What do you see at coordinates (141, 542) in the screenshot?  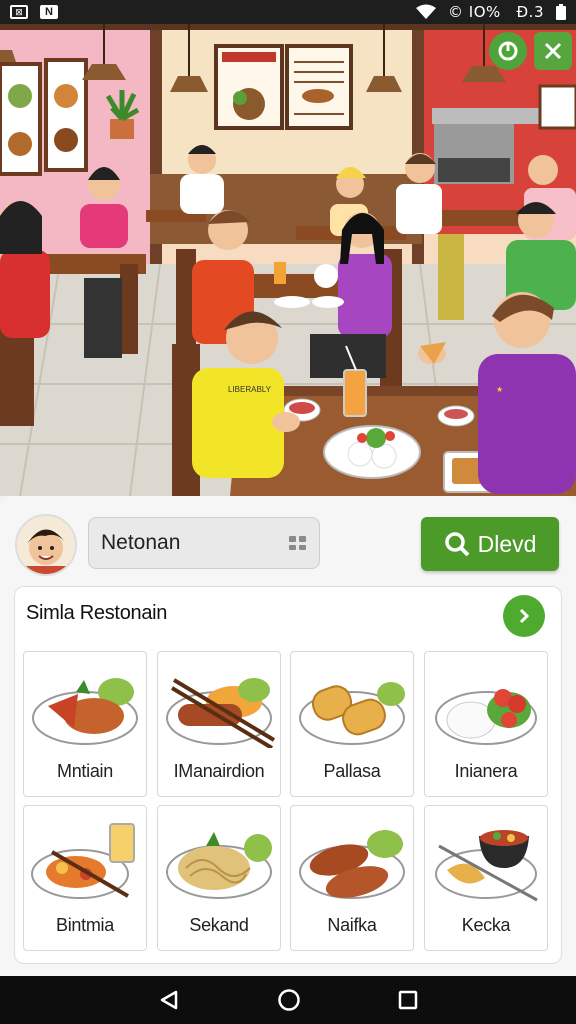 I see `search-value: Netonan` at bounding box center [141, 542].